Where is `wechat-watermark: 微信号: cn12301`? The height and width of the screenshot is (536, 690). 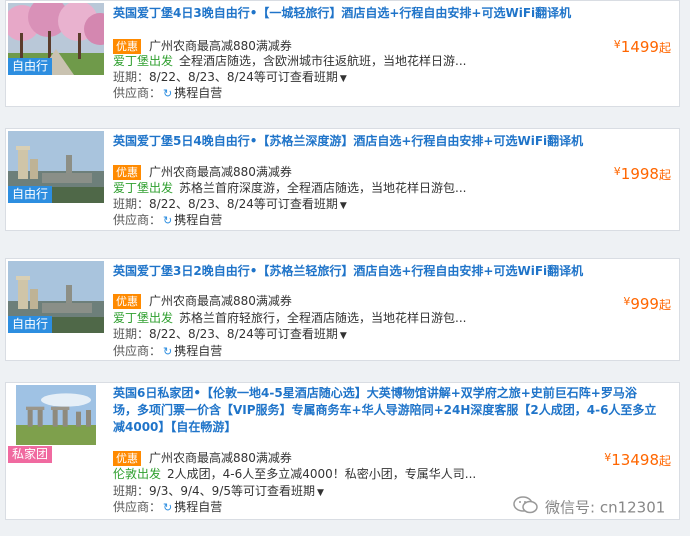
wechat-watermark: 微信号: cn12301 is located at coordinates (589, 506).